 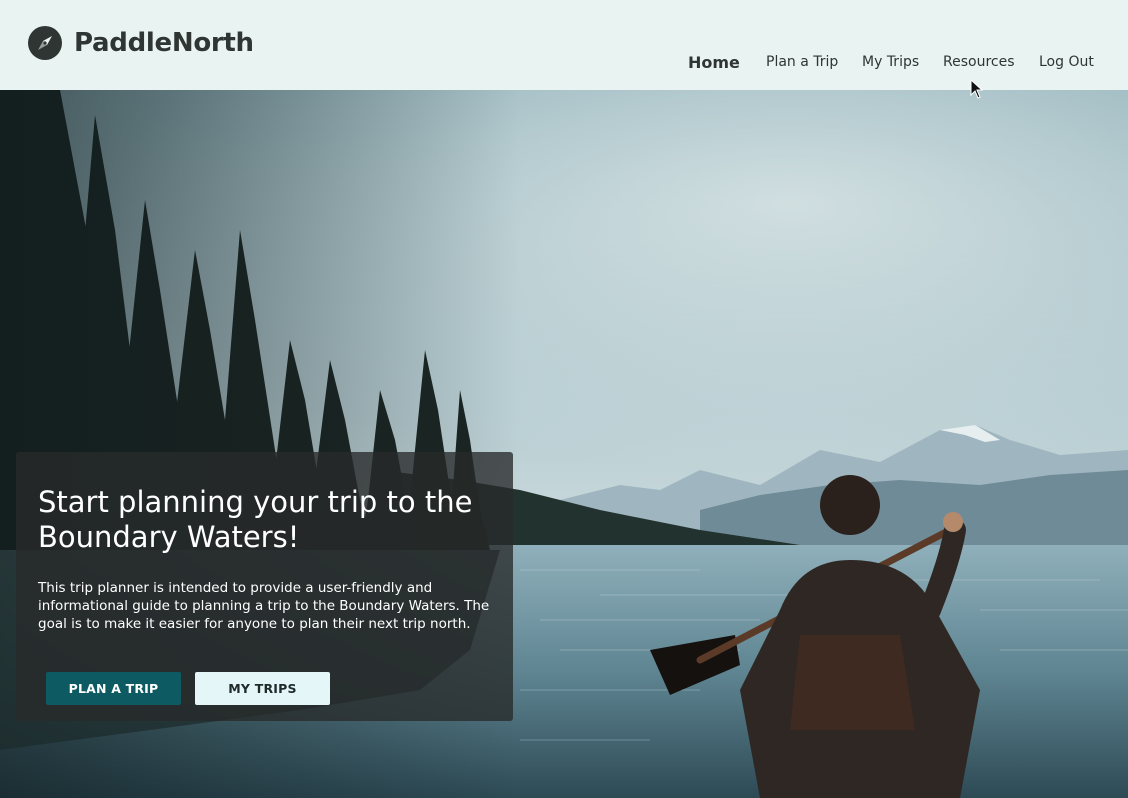 I want to click on mouse-cursor-icon, so click(x=977, y=89).